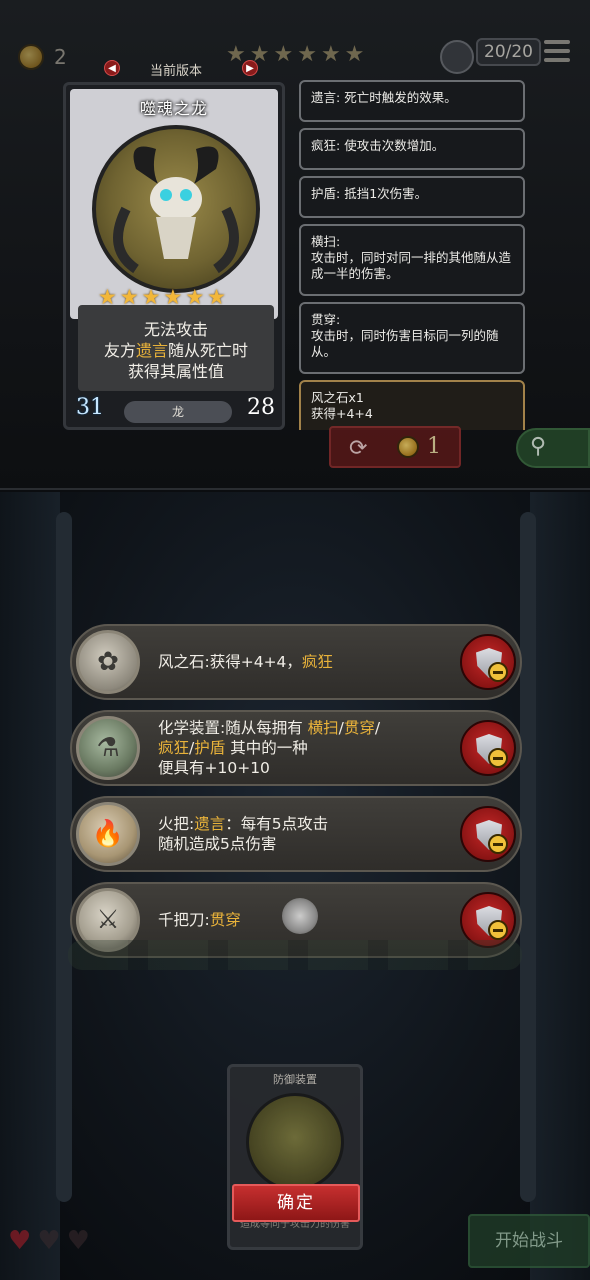 The height and width of the screenshot is (1280, 590). What do you see at coordinates (412, 101) in the screenshot?
I see `keyword-deathrattle-box: 遗言: 死亡时触发的效果。` at bounding box center [412, 101].